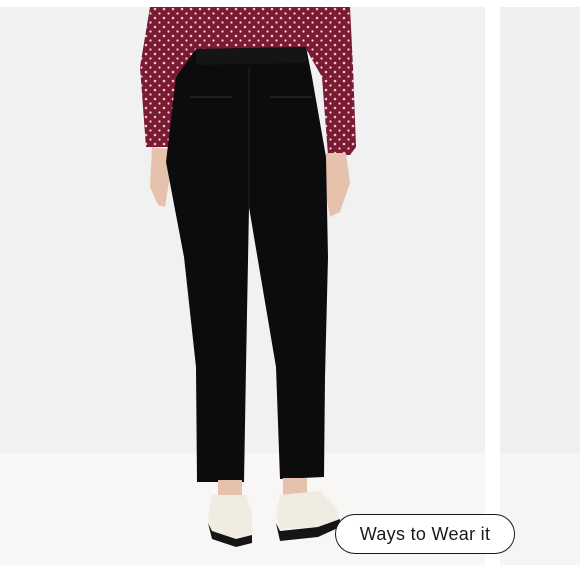 This screenshot has height=580, width=580. What do you see at coordinates (540, 509) in the screenshot?
I see `floor-backdrop` at bounding box center [540, 509].